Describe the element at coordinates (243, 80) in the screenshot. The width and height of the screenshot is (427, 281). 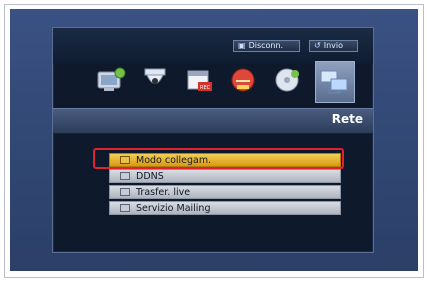
I see `event-alarm-icon` at that location.